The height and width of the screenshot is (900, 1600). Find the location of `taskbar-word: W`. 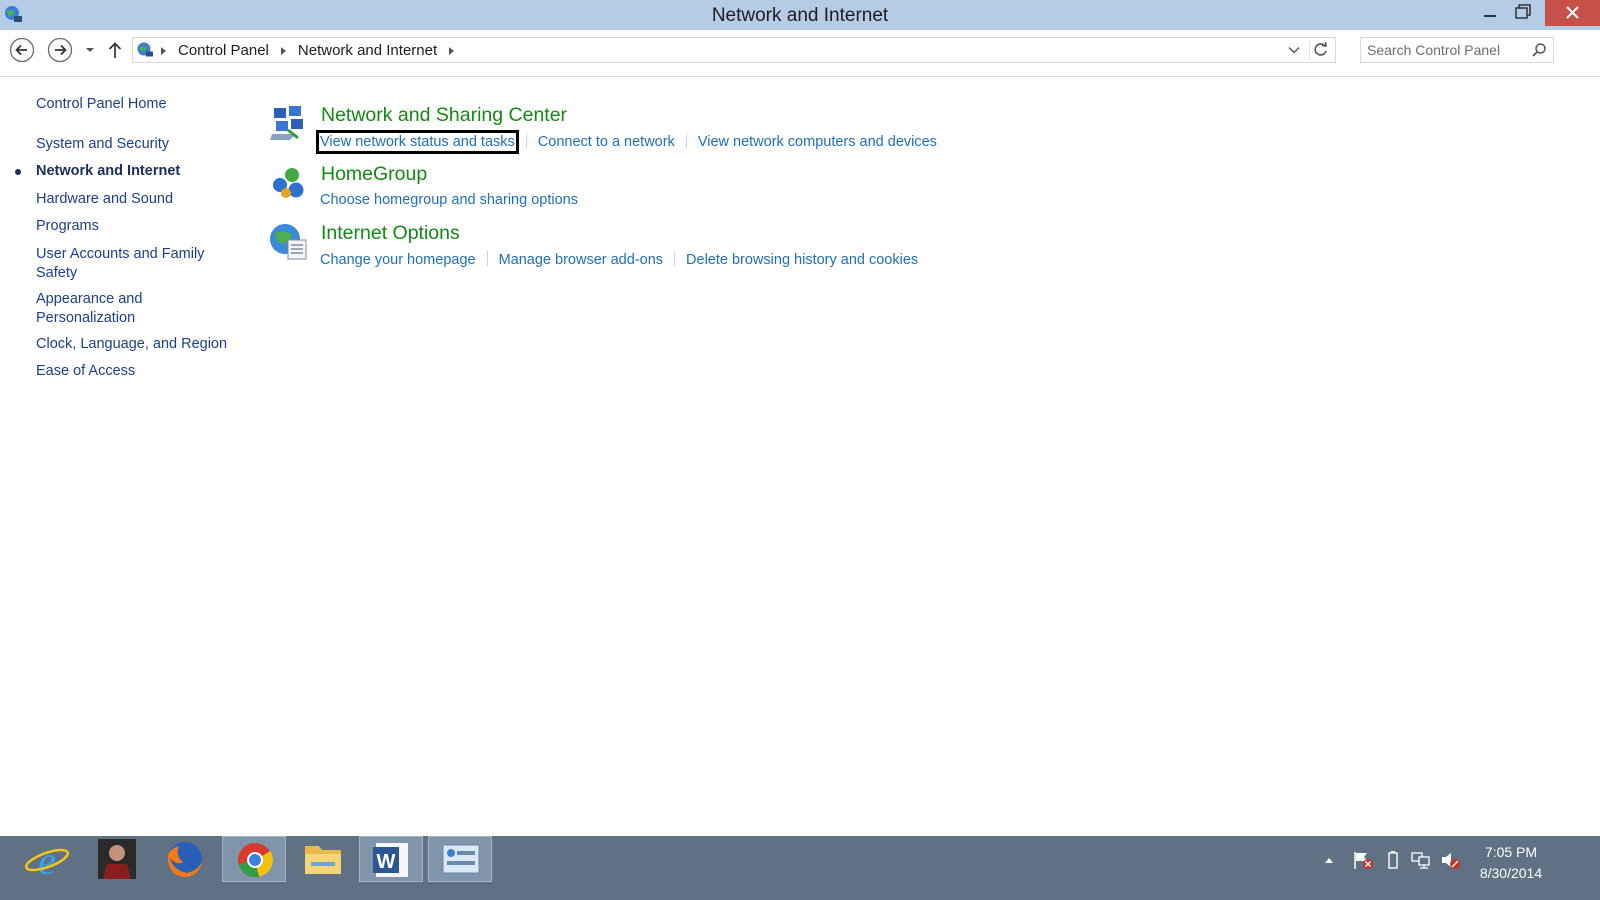

taskbar-word: W is located at coordinates (391, 859).